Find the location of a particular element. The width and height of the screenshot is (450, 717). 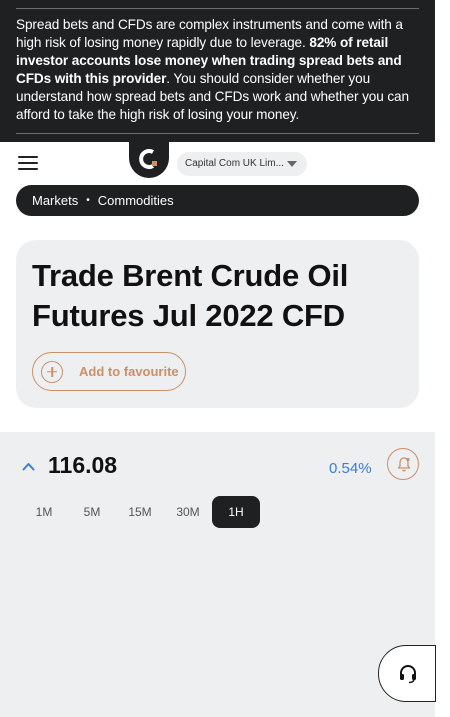

caret-down-icon is located at coordinates (292, 164).